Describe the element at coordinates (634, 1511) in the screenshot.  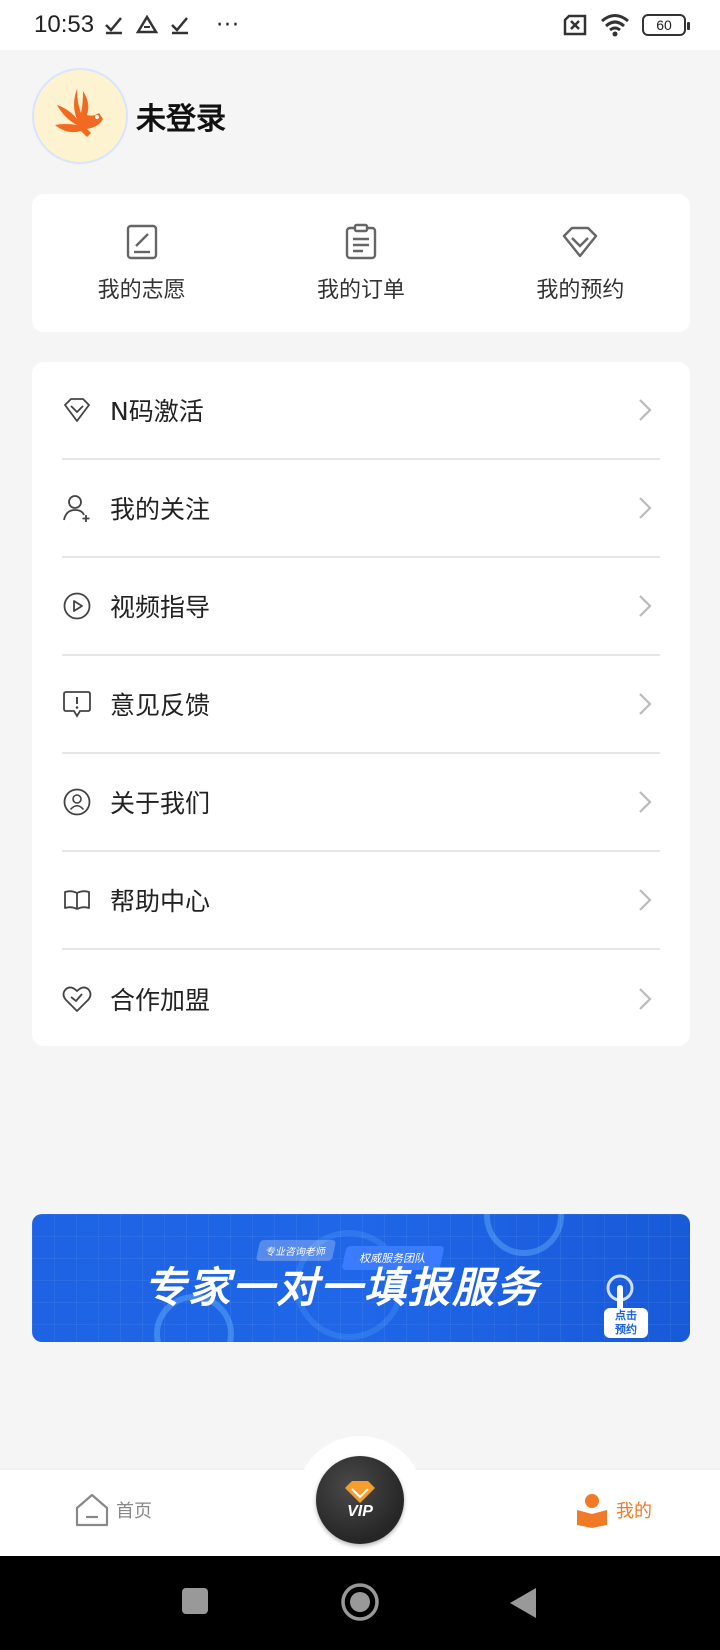
I see `nav-mine-label: 我的` at that location.